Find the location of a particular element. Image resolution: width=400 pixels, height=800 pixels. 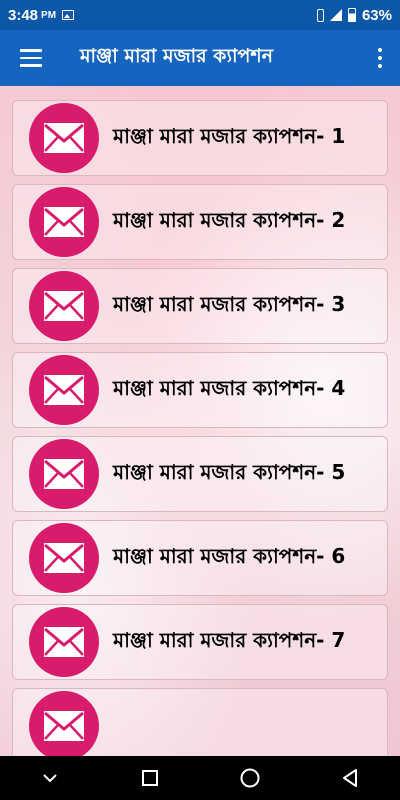

app-title: মাঞ্জা মারা মজার ক্যাপশন is located at coordinates (176, 56).